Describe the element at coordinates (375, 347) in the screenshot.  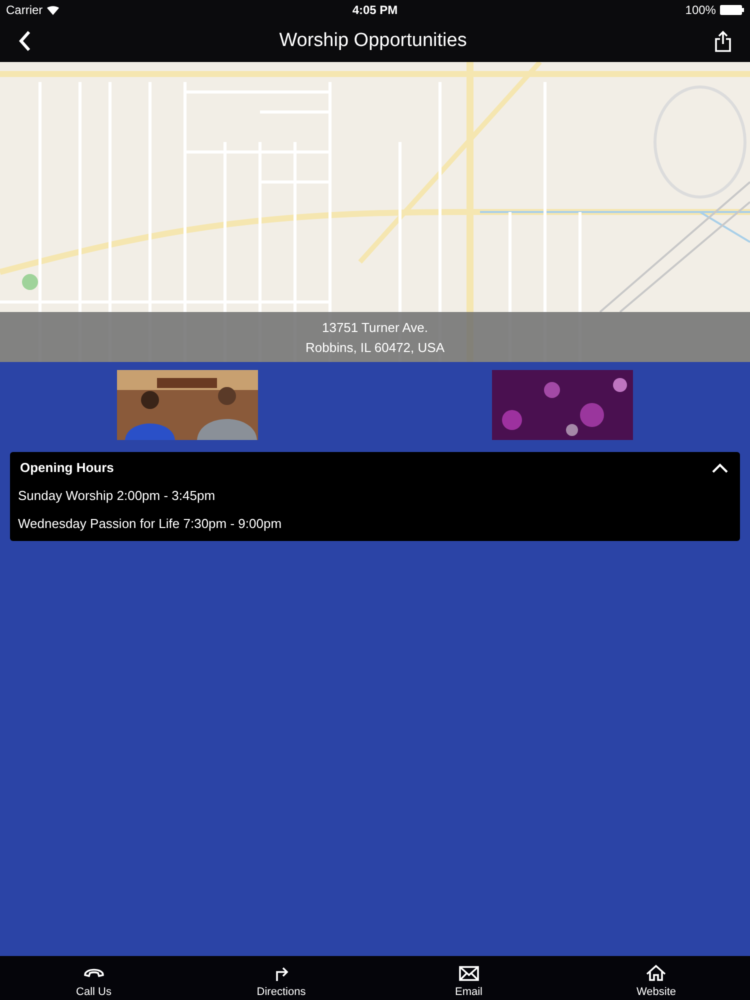
I see `address-line: Robbins, IL 60472, USA` at that location.